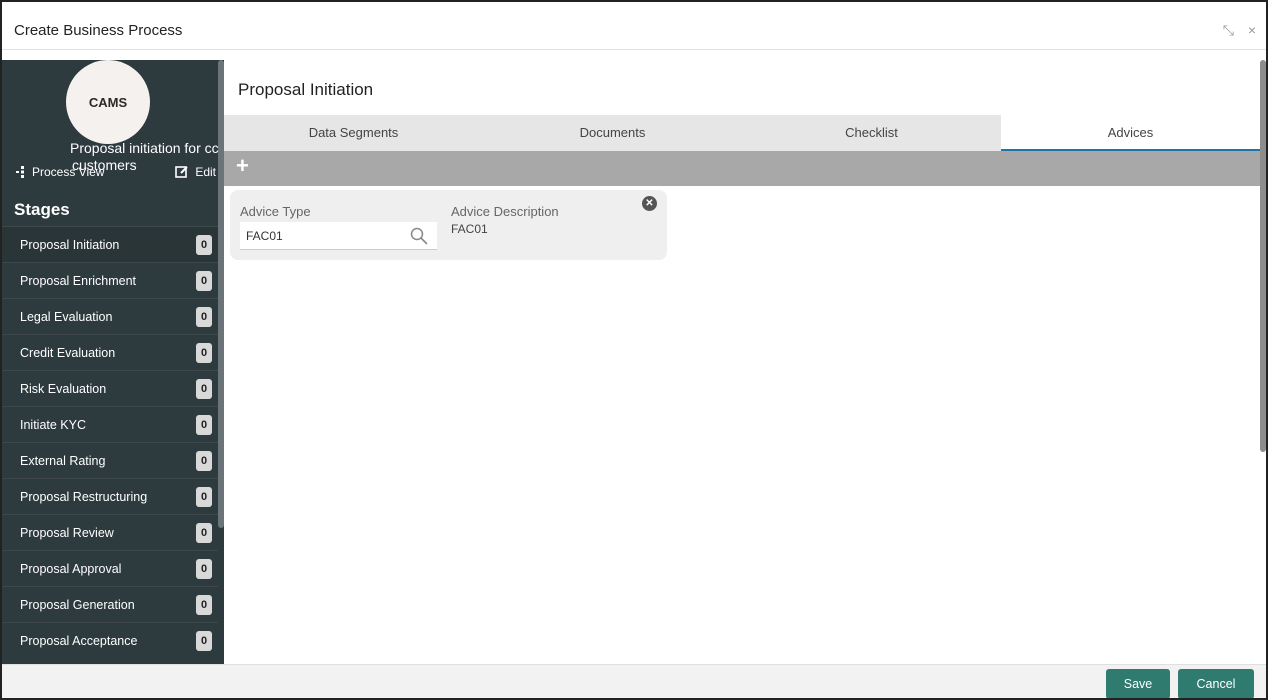  What do you see at coordinates (242, 166) in the screenshot?
I see `add-icon: +` at bounding box center [242, 166].